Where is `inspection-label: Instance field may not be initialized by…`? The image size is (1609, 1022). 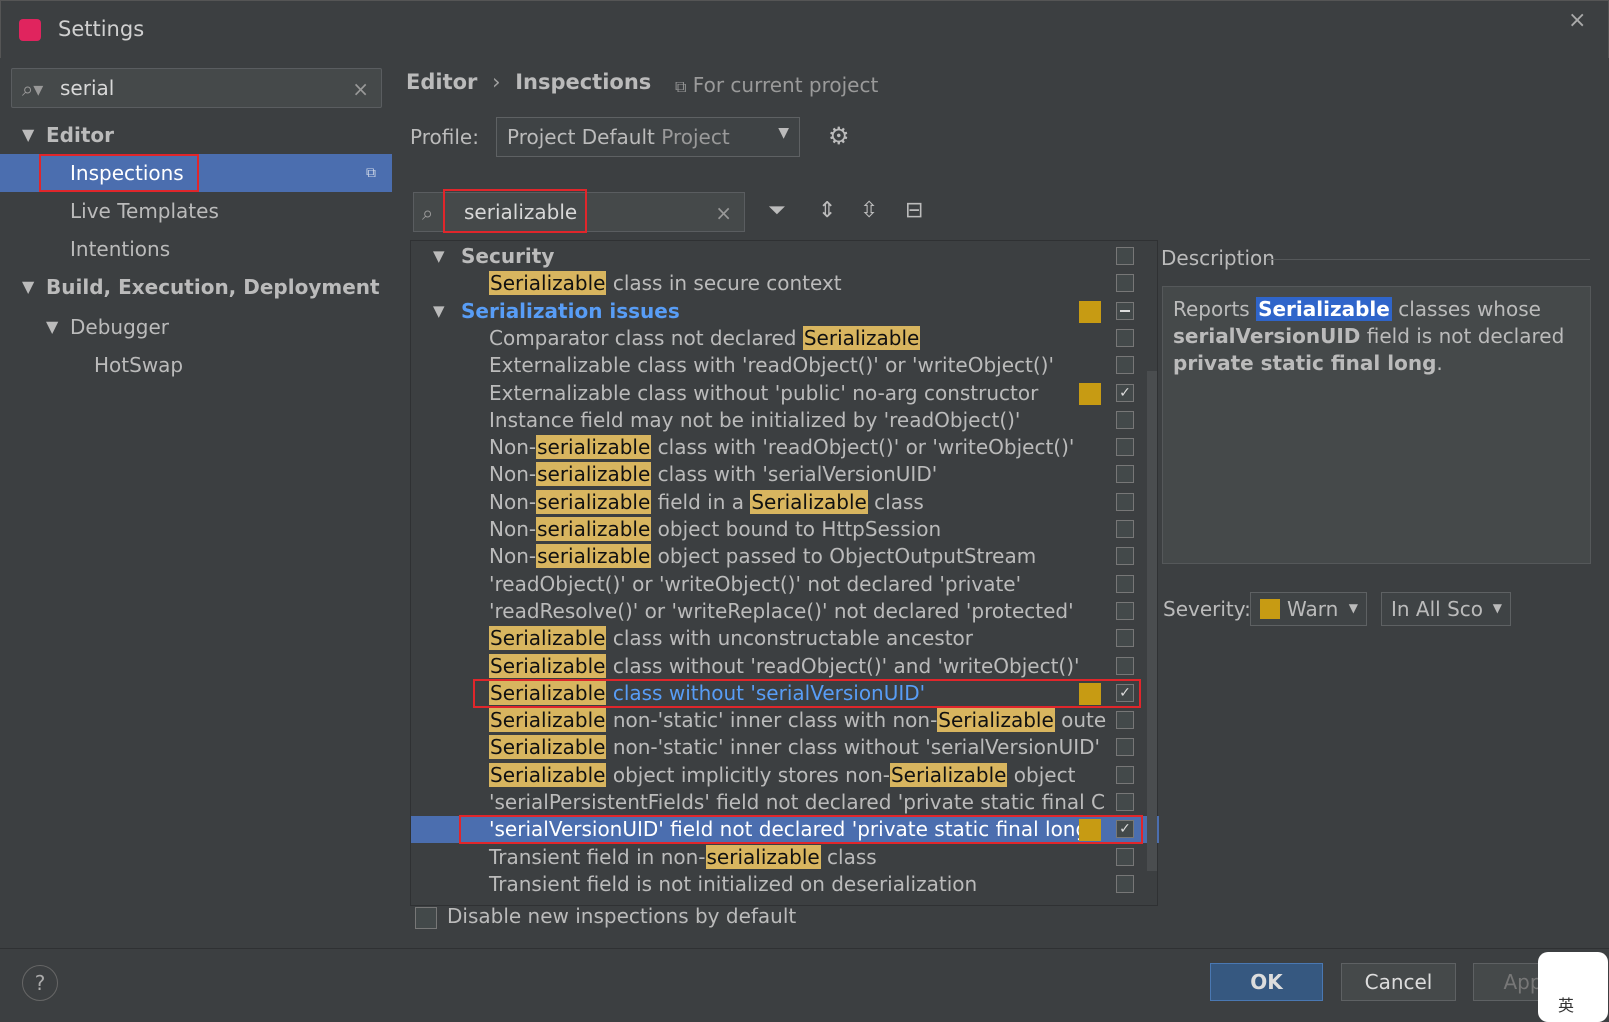 inspection-label: Instance field may not be initialized by… is located at coordinates (754, 420).